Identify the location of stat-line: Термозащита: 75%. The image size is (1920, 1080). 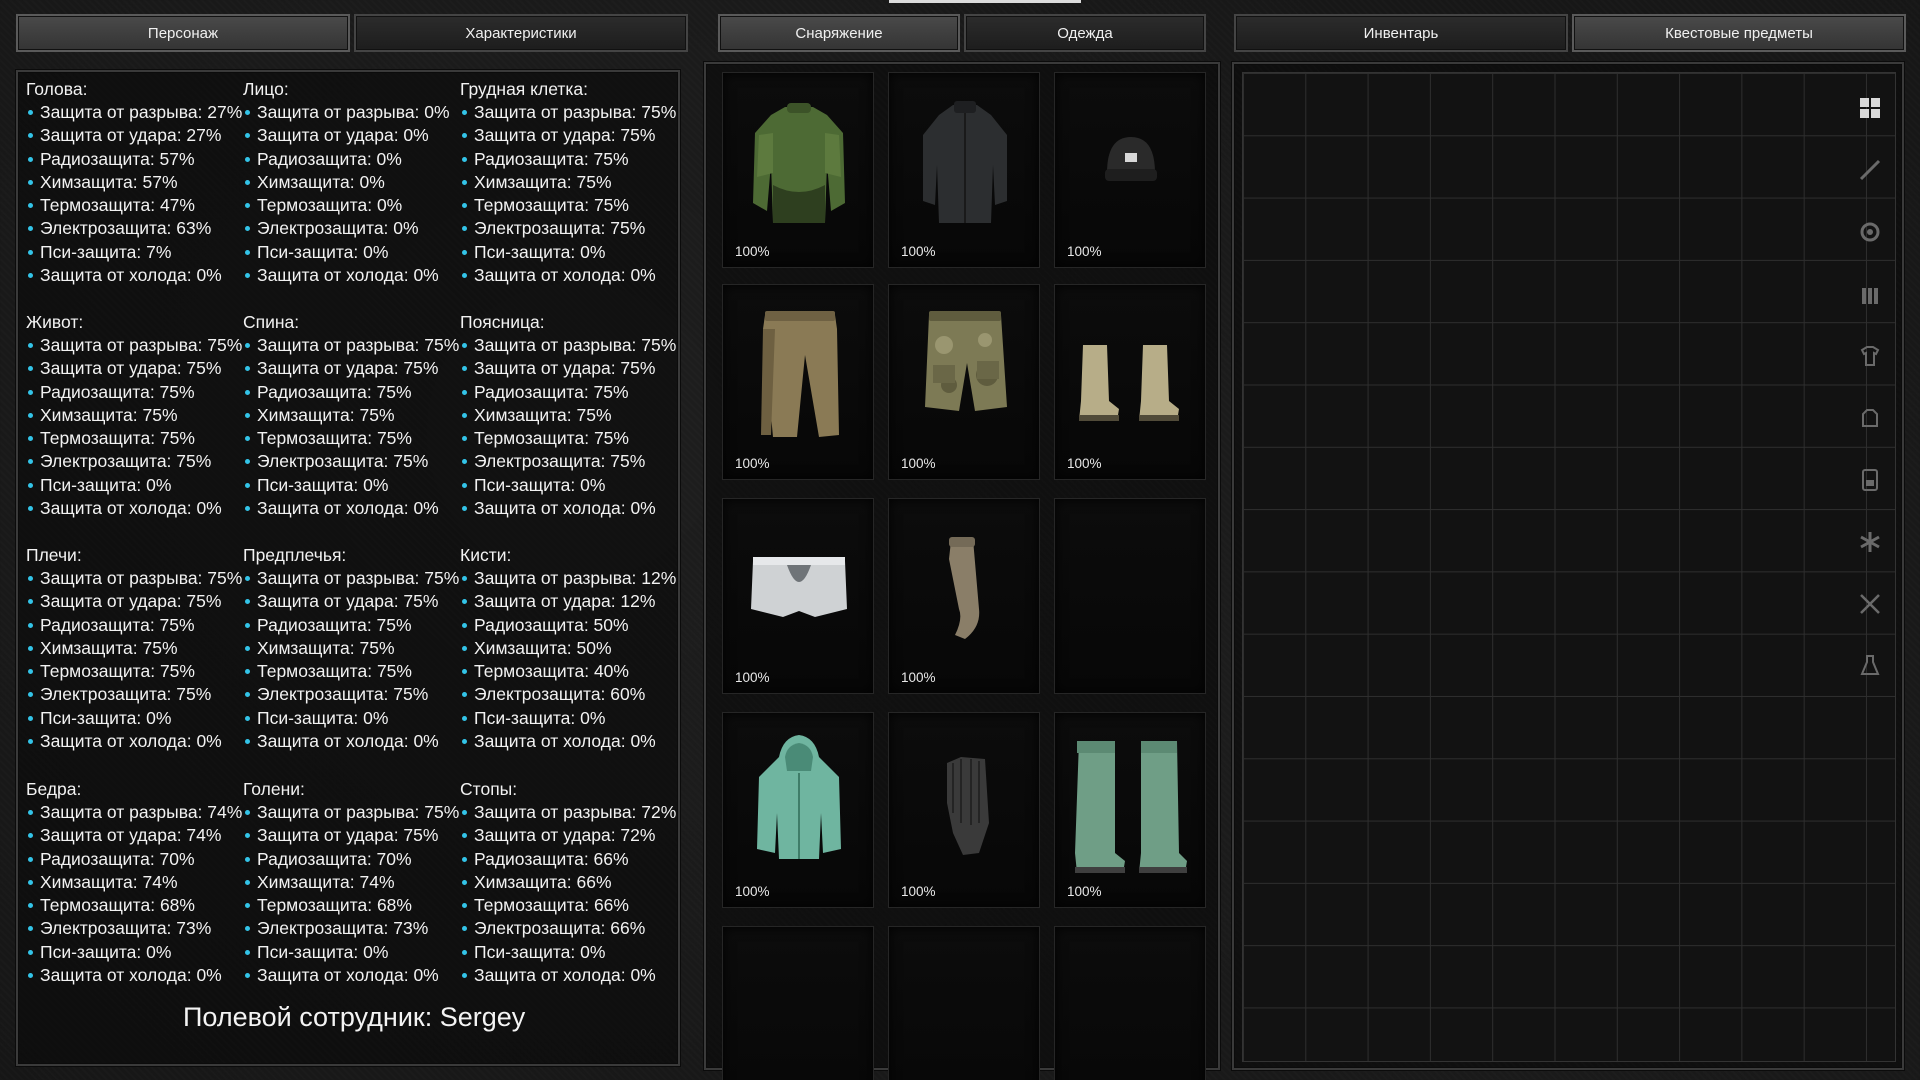
(568, 438).